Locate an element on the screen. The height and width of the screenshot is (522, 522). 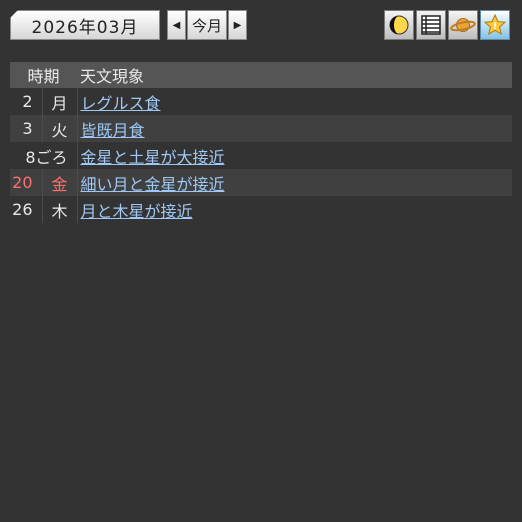
event-link: 細い月と金星が接近 is located at coordinates (153, 184).